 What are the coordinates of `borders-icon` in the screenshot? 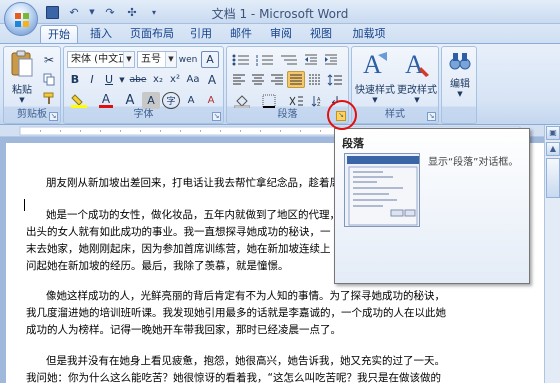 It's located at (269, 100).